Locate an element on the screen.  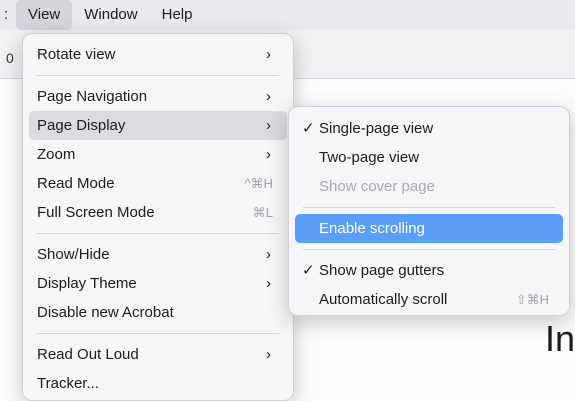
menu-item-label: Display Theme is located at coordinates (87, 283).